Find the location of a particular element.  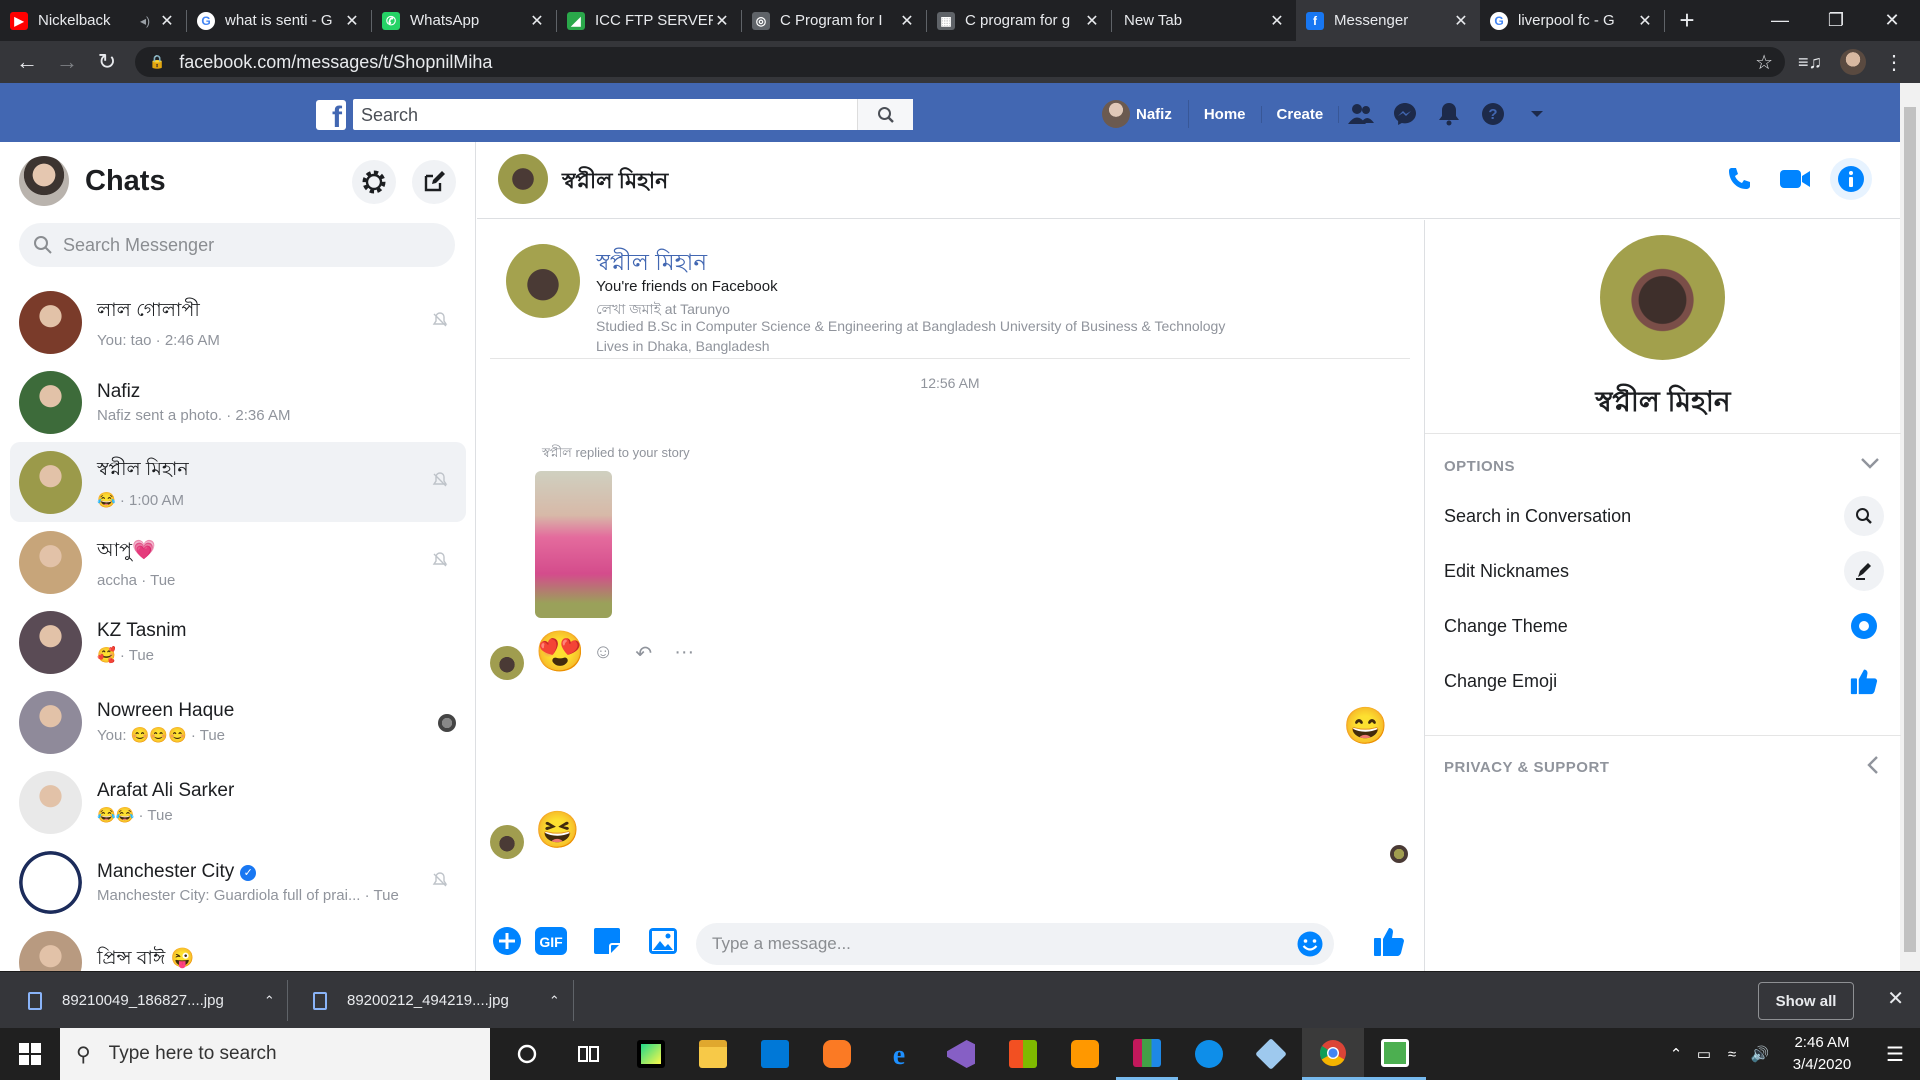

browser-tab: Gliverpool fc - G ✕ is located at coordinates (1572, 20).